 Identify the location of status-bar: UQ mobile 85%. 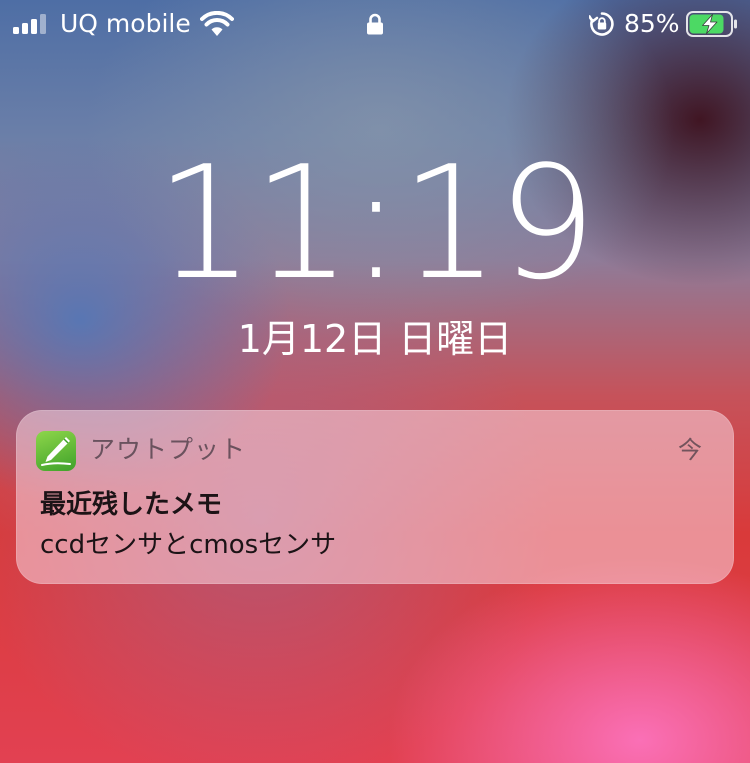
(375, 25).